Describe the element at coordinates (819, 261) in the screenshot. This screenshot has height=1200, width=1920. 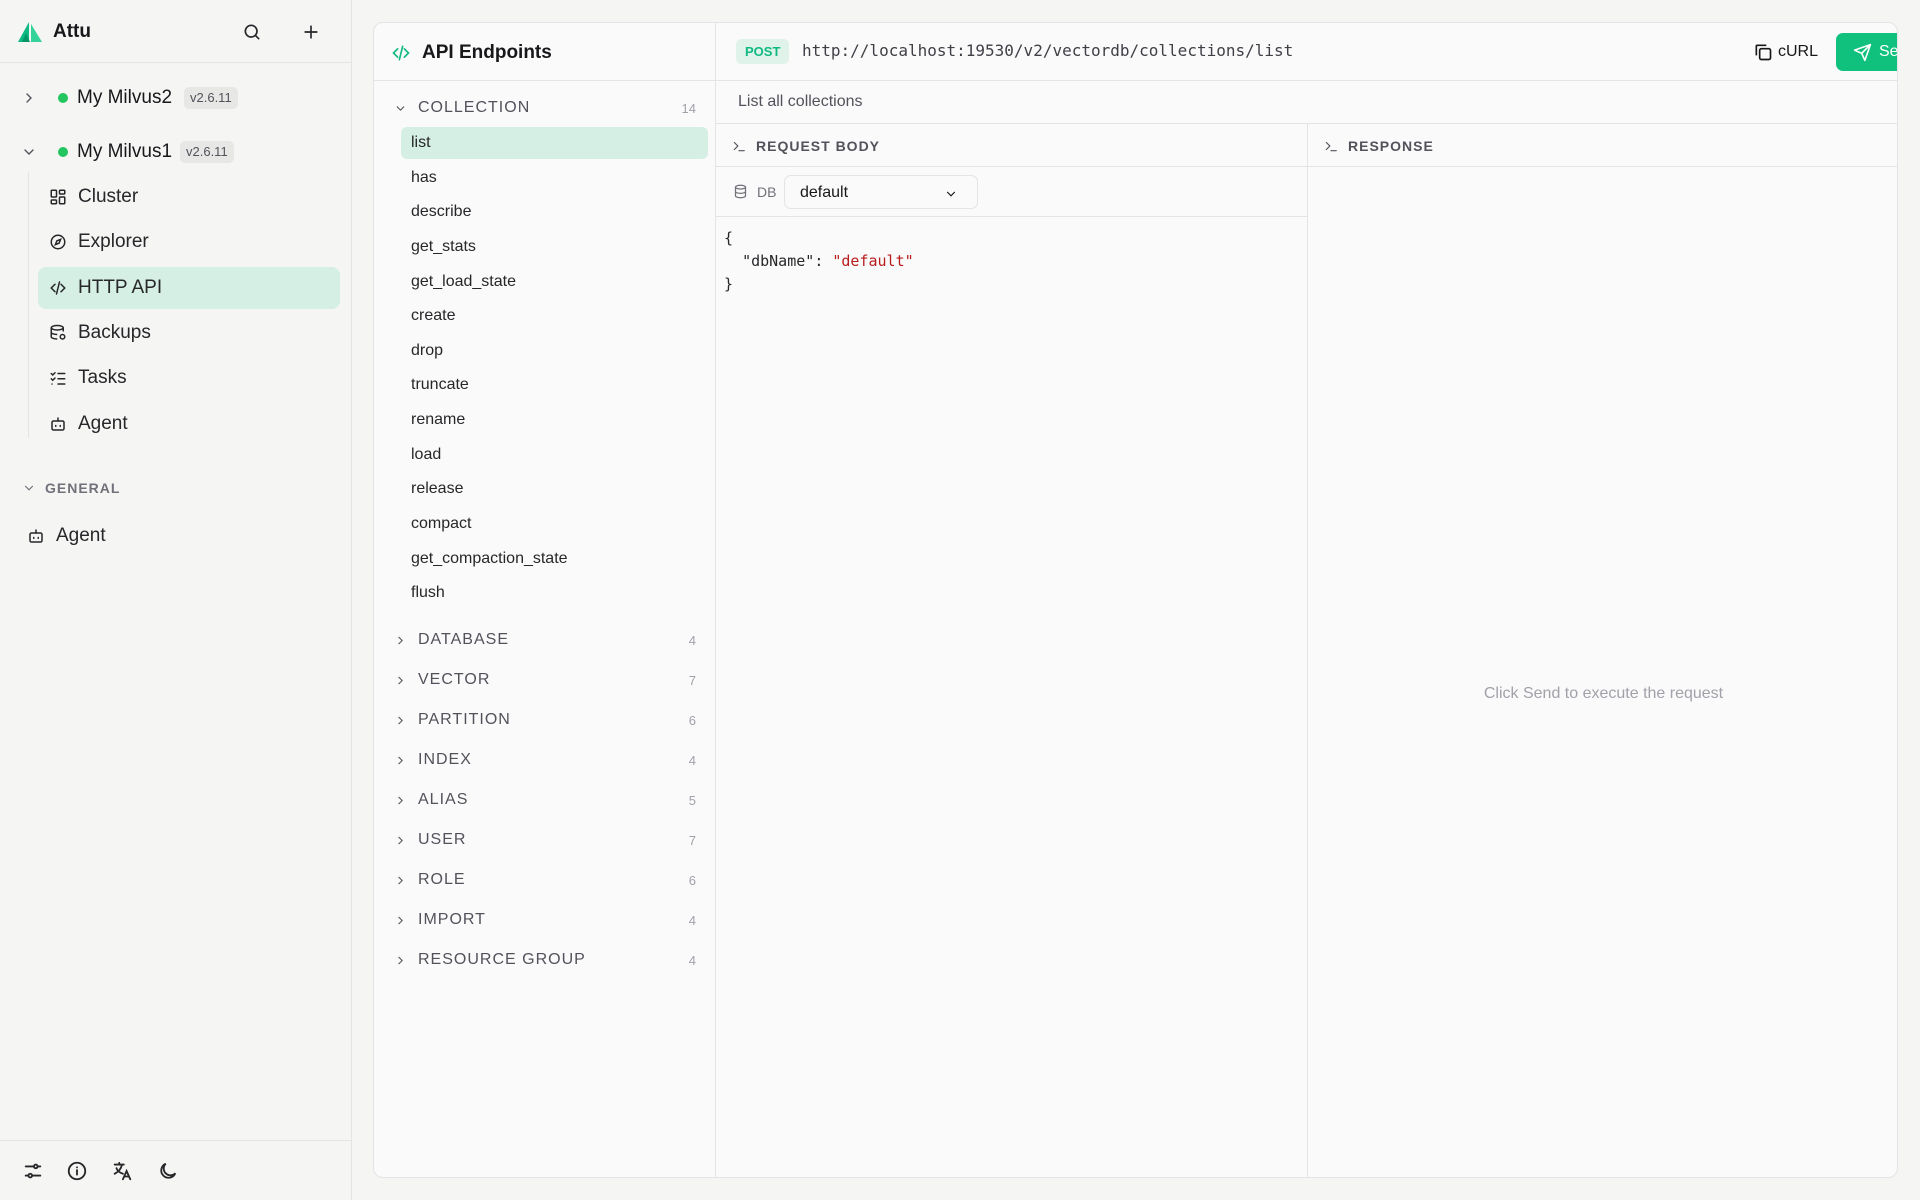
I see `request-body-editor: { "dbName": "default" }` at that location.